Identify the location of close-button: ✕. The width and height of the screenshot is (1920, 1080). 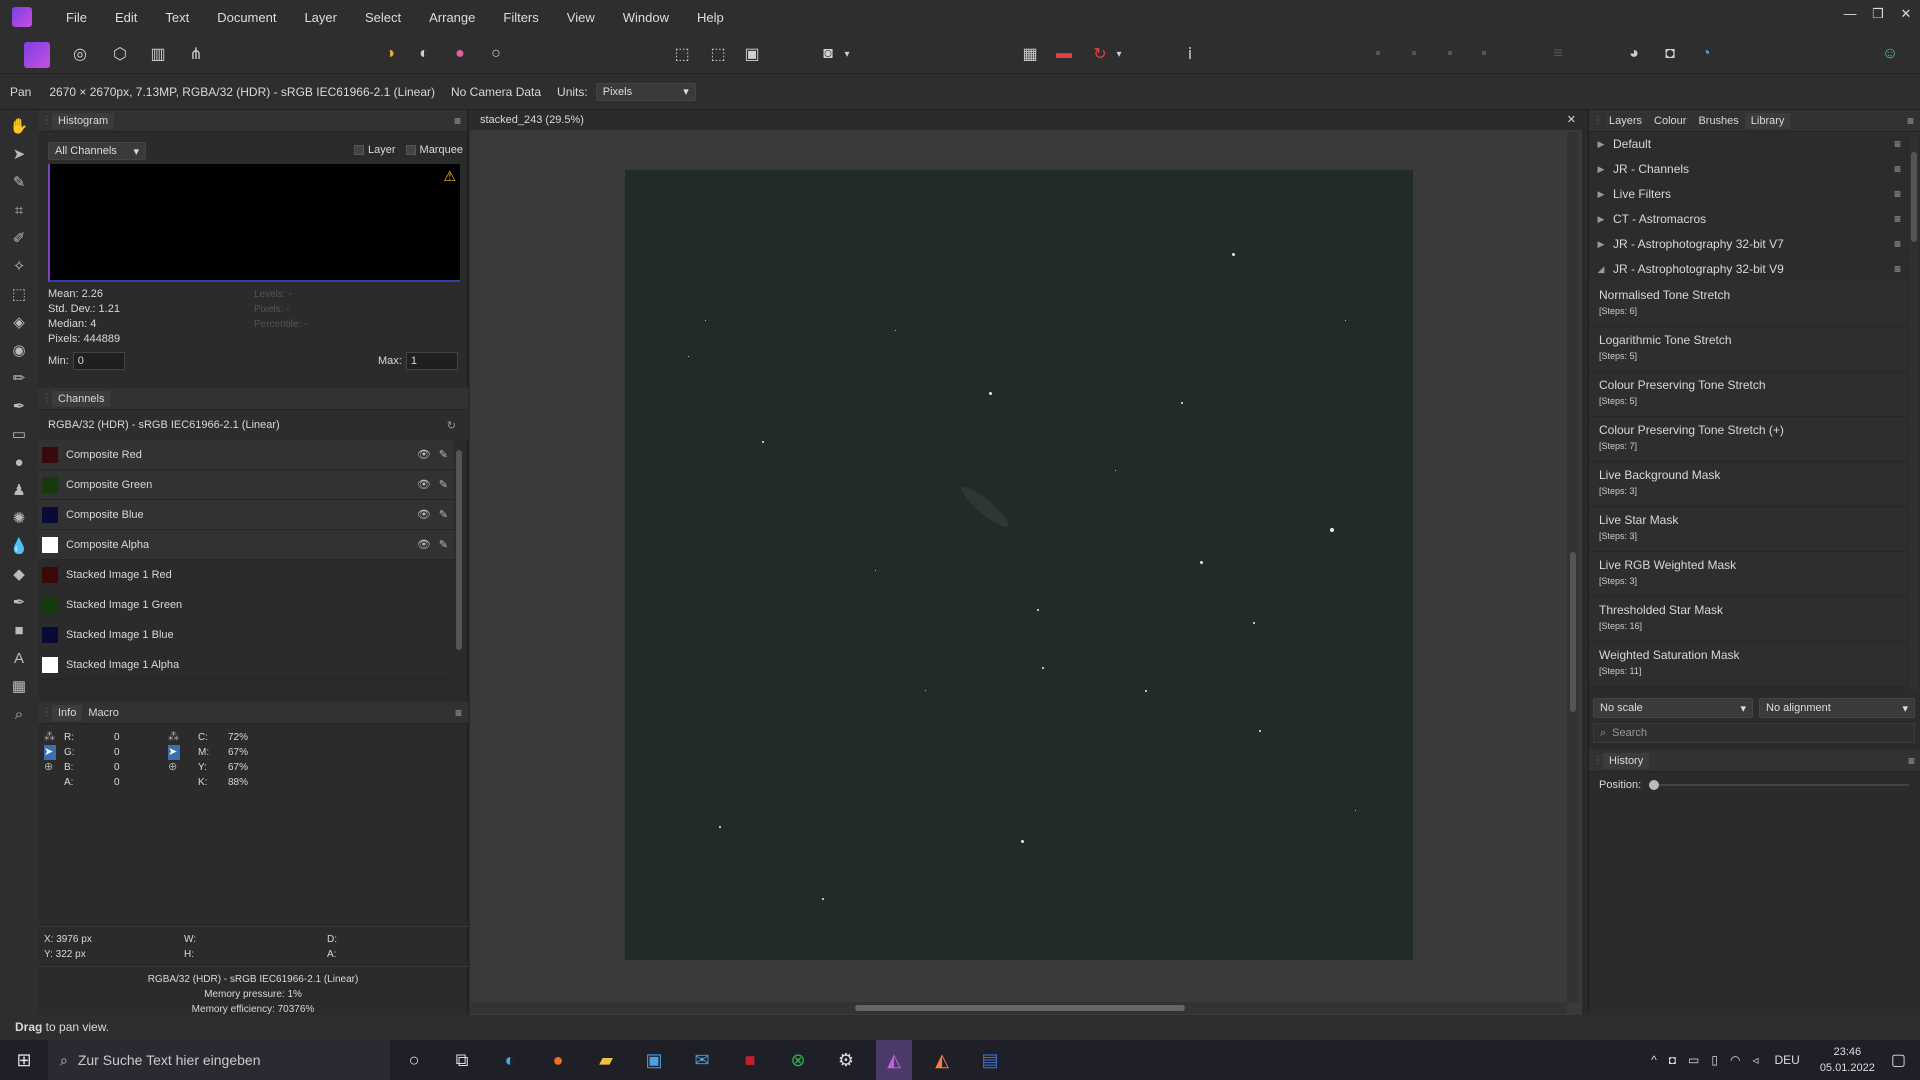
(1906, 14).